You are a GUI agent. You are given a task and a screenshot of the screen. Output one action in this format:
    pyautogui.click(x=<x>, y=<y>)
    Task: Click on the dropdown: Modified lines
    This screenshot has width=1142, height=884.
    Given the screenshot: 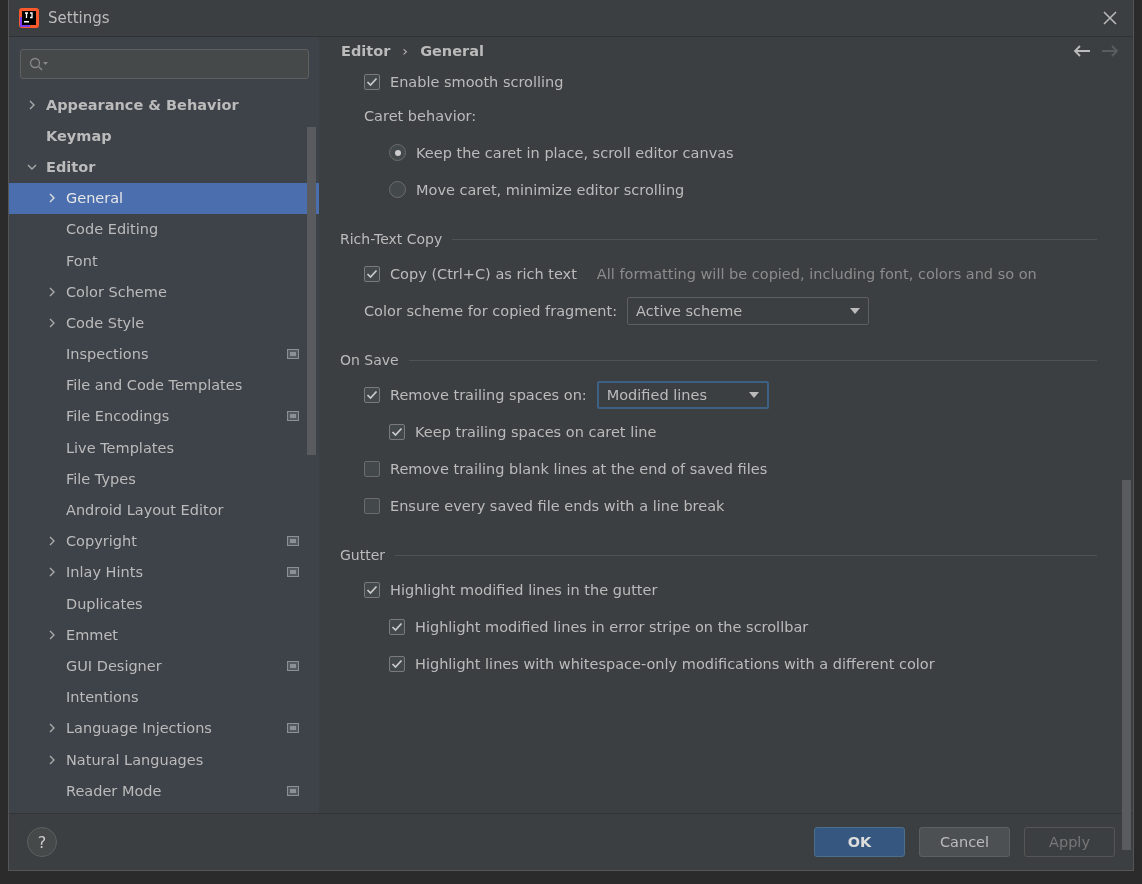 What is the action you would take?
    pyautogui.click(x=682, y=394)
    